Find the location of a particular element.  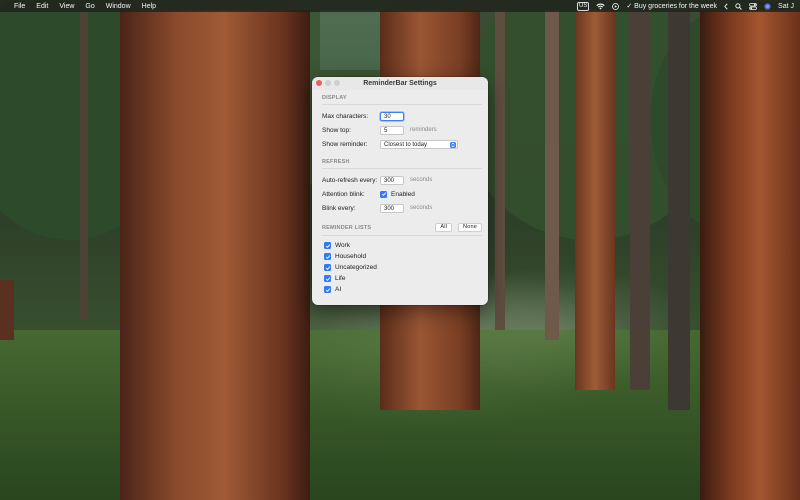

display-section-header: DISPLAY is located at coordinates (402, 97).